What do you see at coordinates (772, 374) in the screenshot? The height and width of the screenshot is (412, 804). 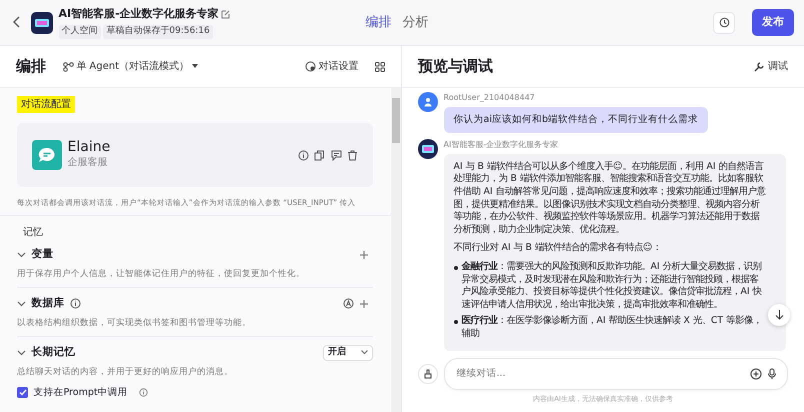 I see `microphone-icon` at bounding box center [772, 374].